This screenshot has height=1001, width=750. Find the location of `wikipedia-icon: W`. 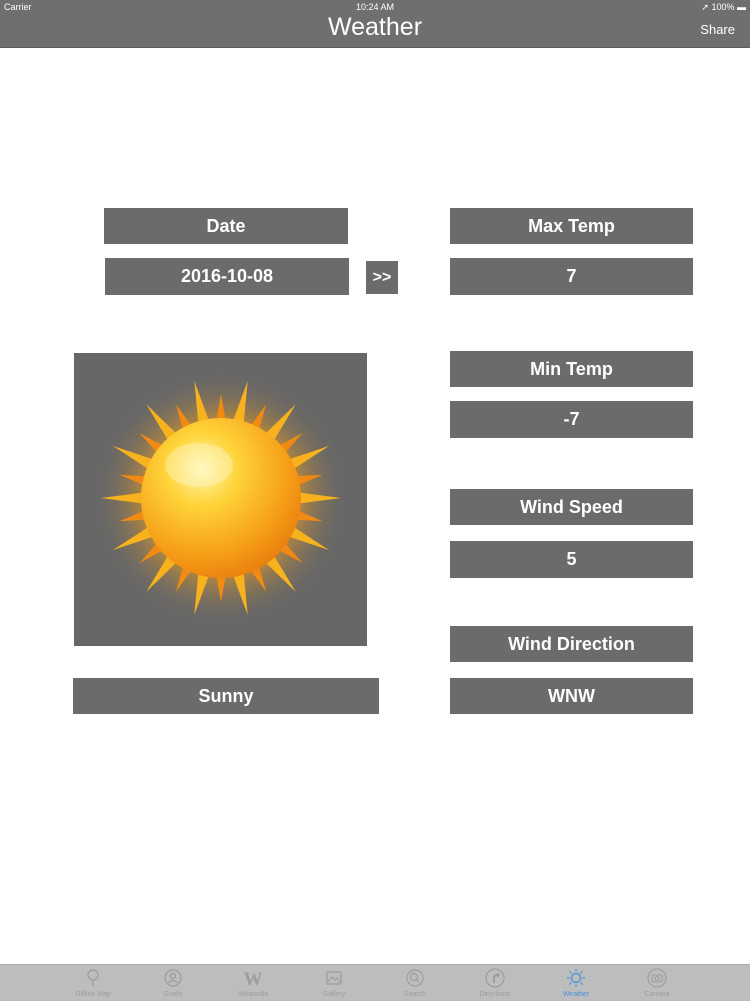

wikipedia-icon: W is located at coordinates (253, 978).